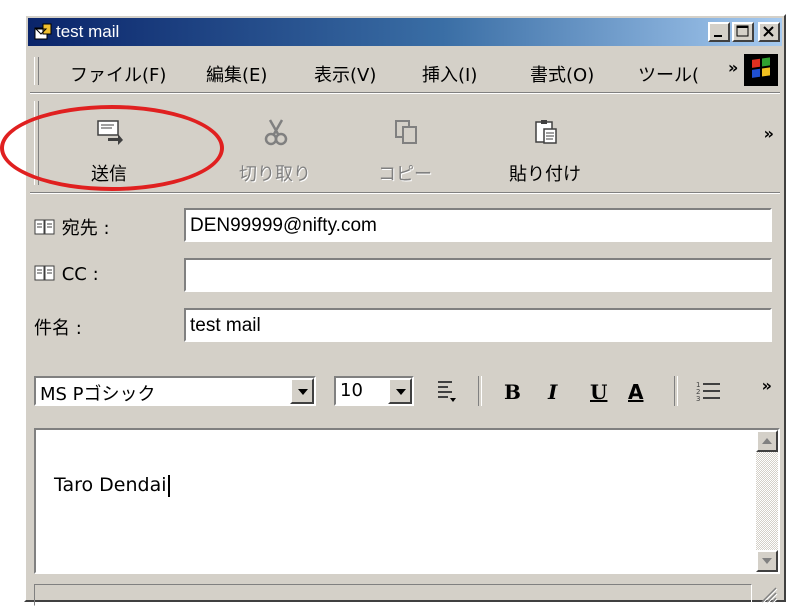  I want to click on resize-grip-icon, so click(768, 594).